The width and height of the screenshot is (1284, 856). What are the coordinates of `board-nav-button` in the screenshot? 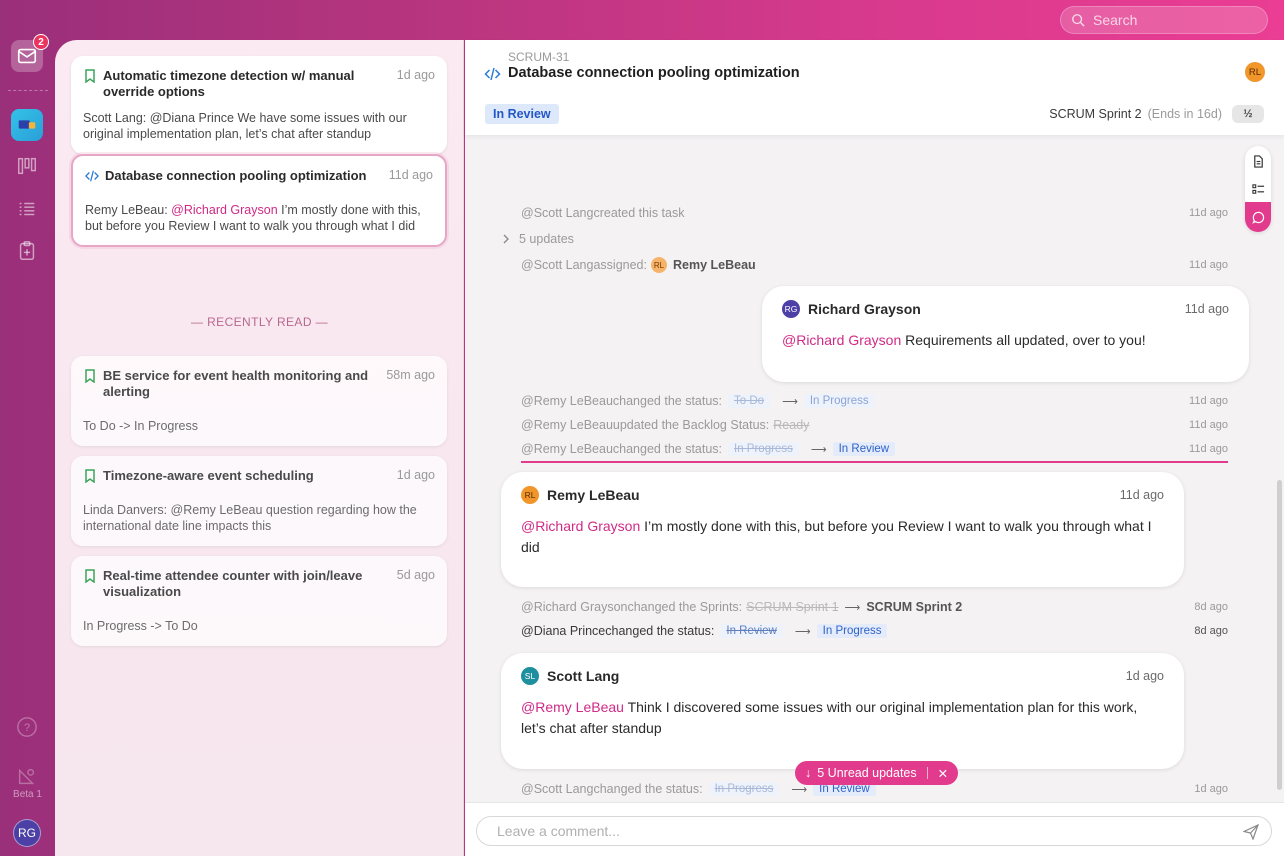 It's located at (27, 166).